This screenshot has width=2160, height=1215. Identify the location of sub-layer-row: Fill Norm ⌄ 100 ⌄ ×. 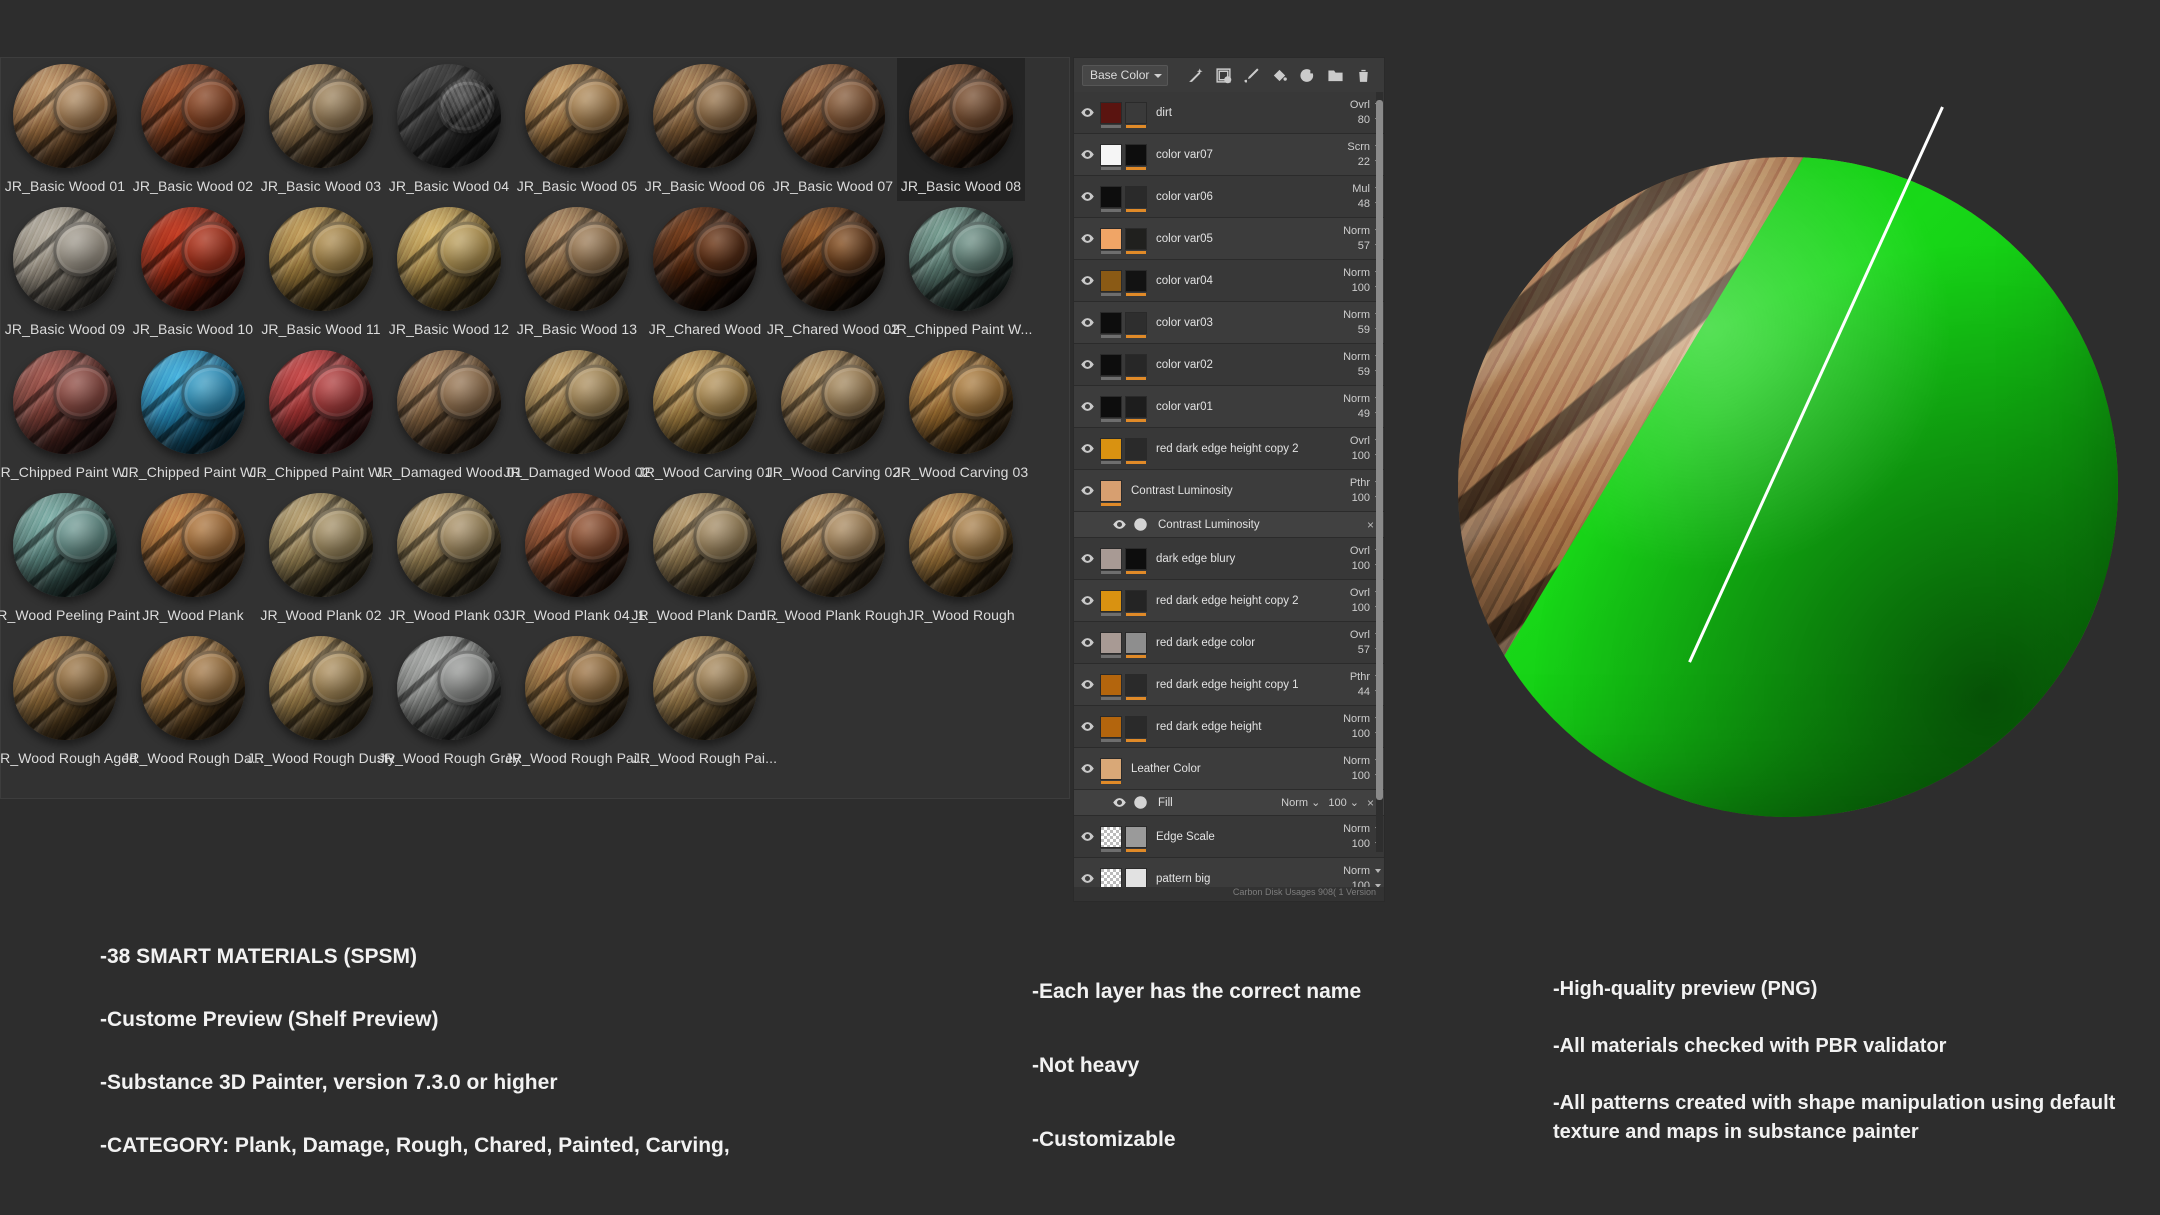
(1229, 803).